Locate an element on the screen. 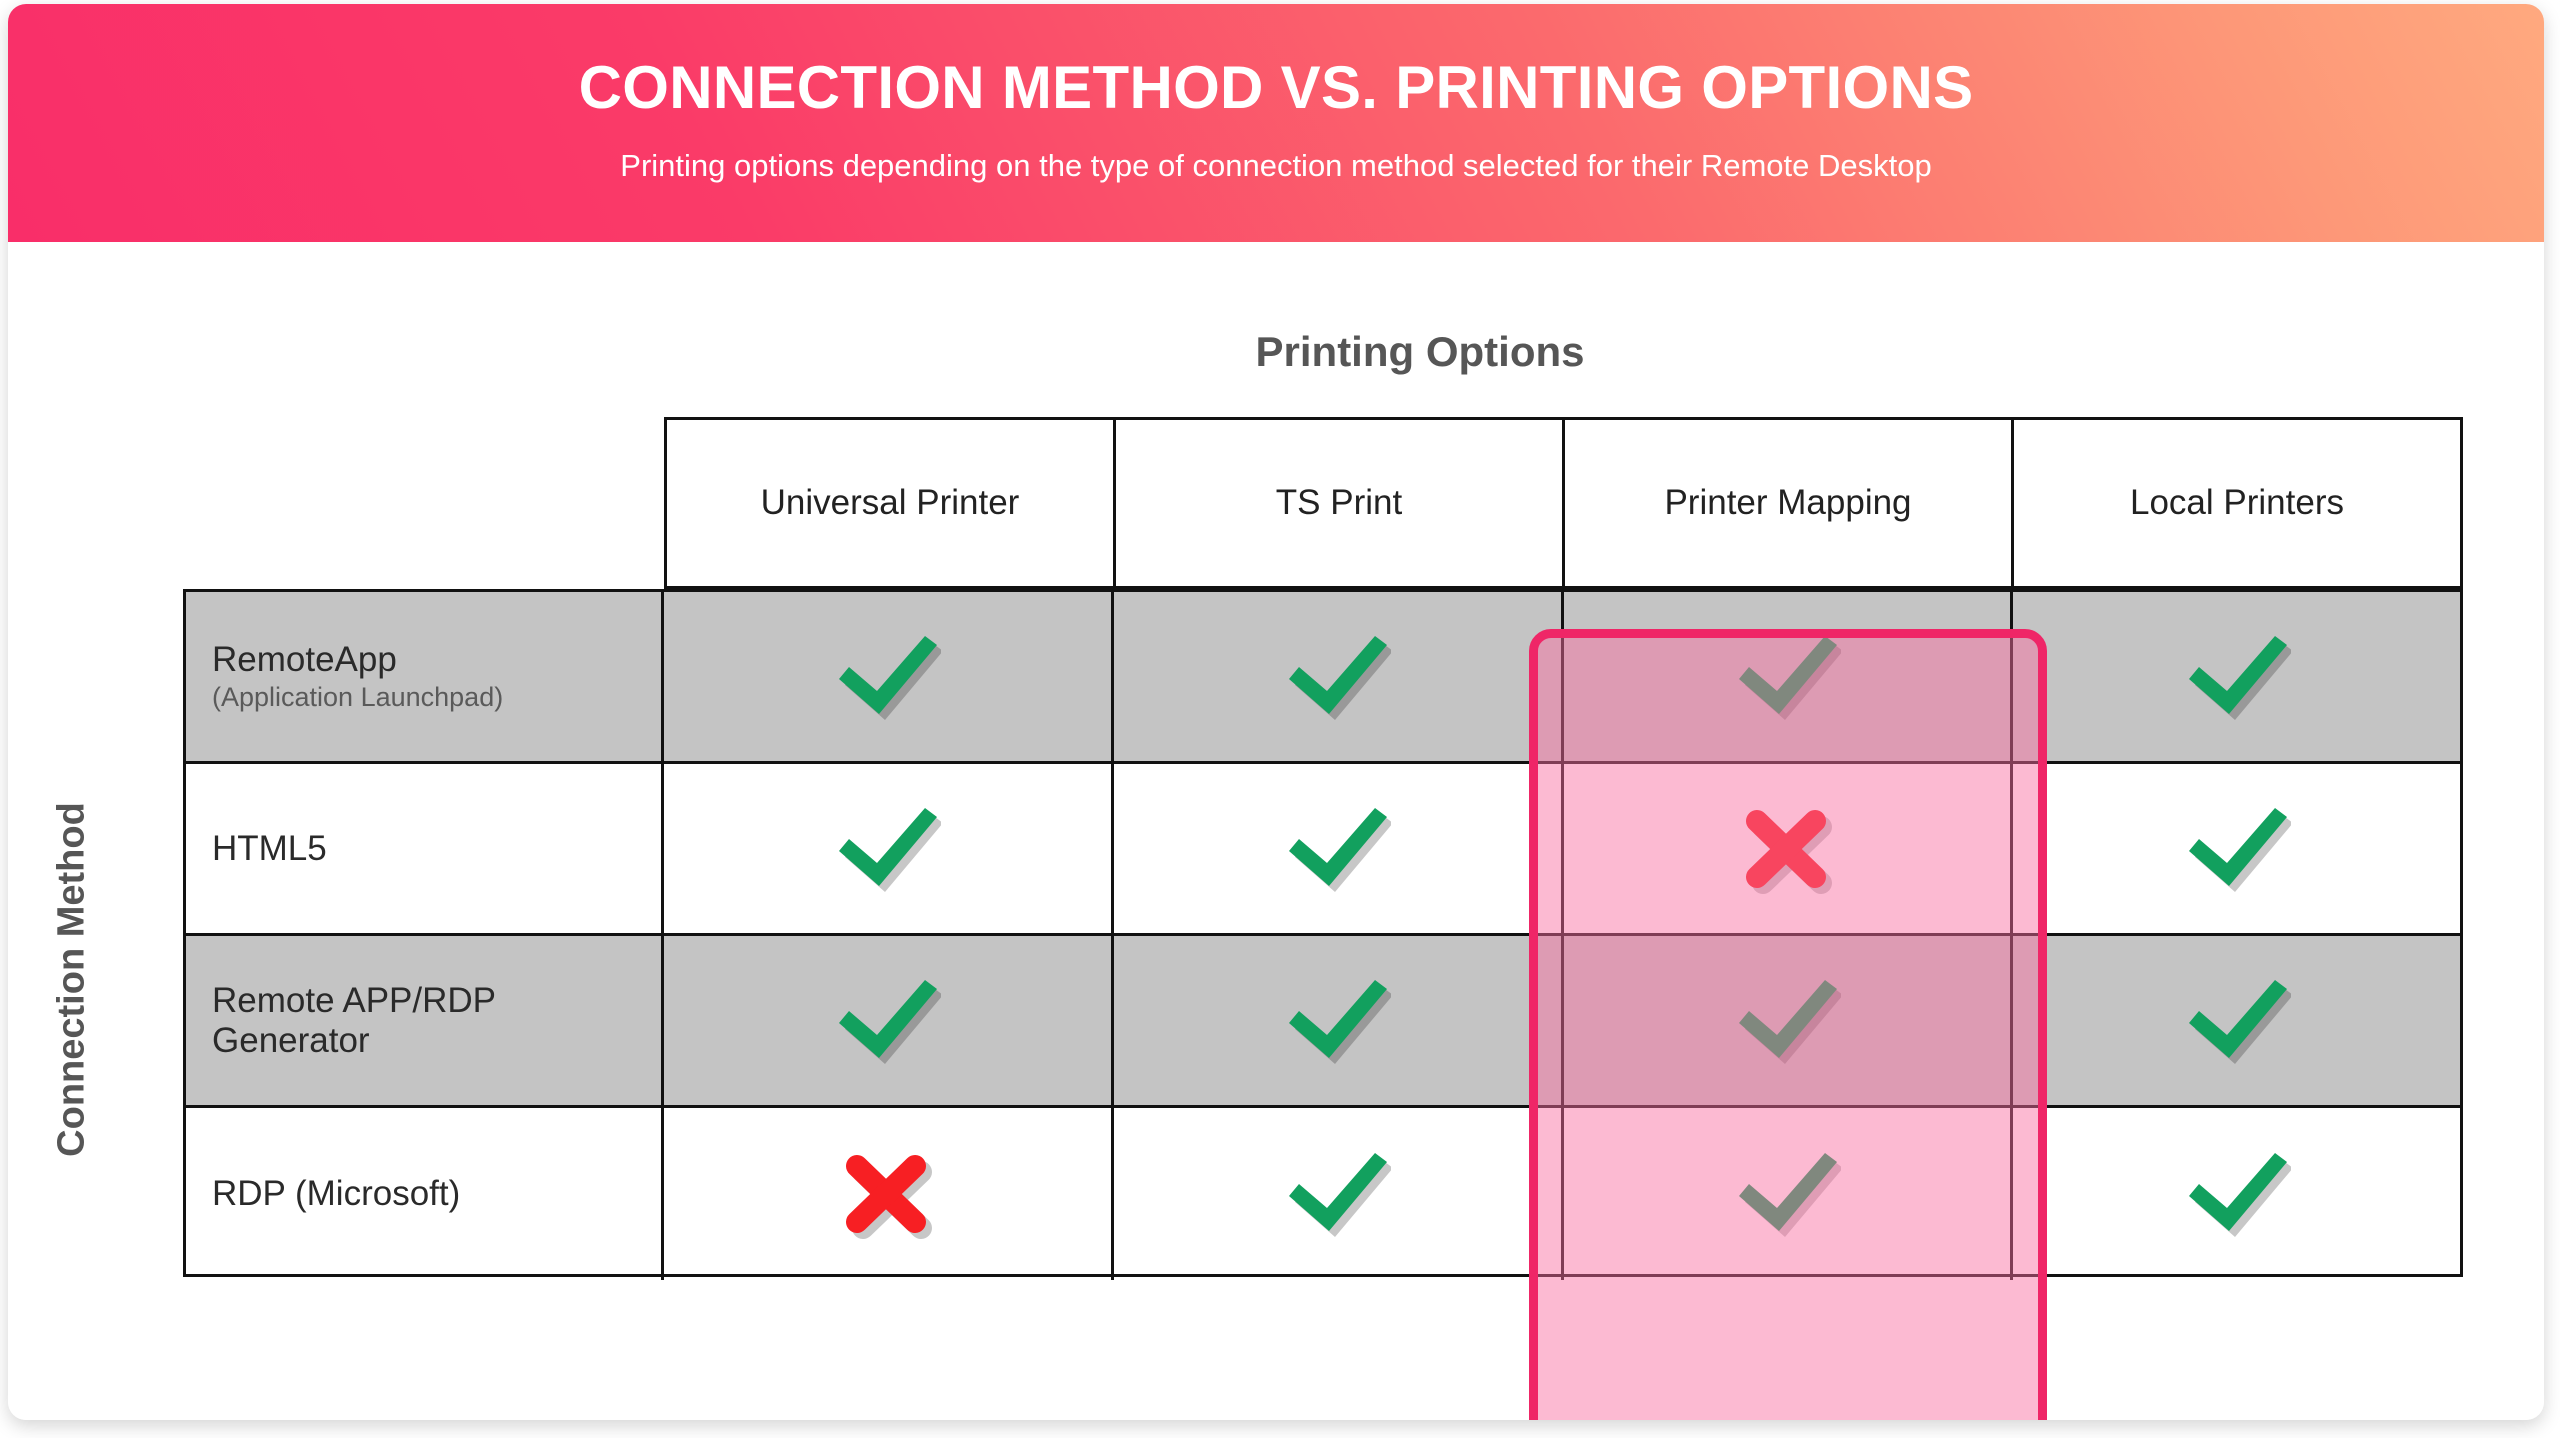 This screenshot has width=2560, height=1438. column-header-label: Universal Printer is located at coordinates (890, 502).